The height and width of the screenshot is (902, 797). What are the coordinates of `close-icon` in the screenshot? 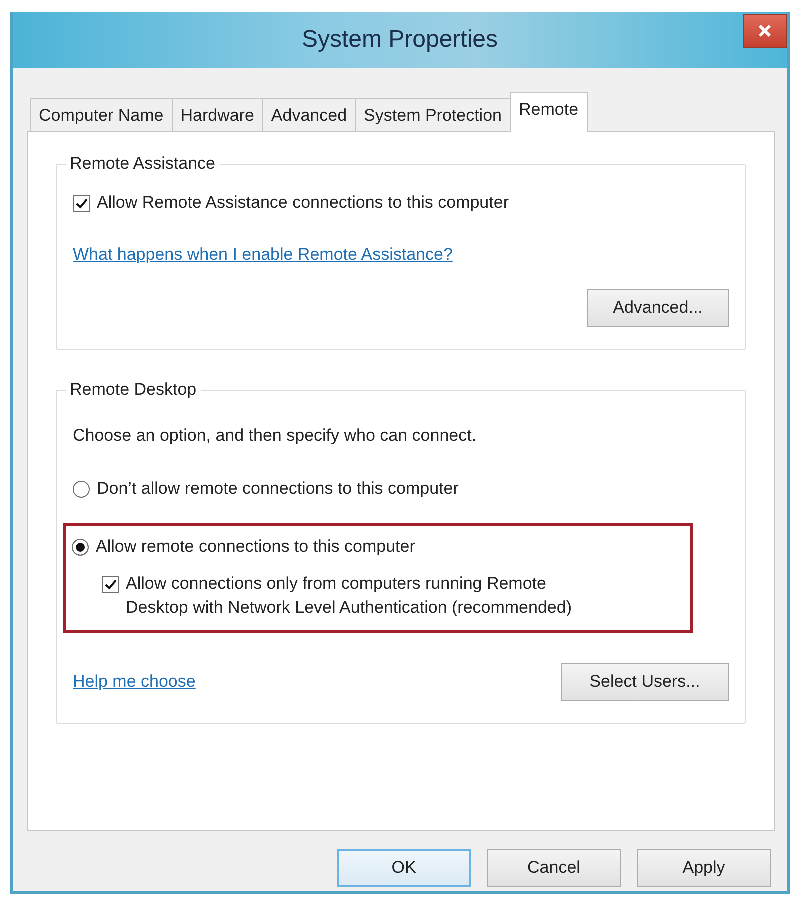 It's located at (765, 31).